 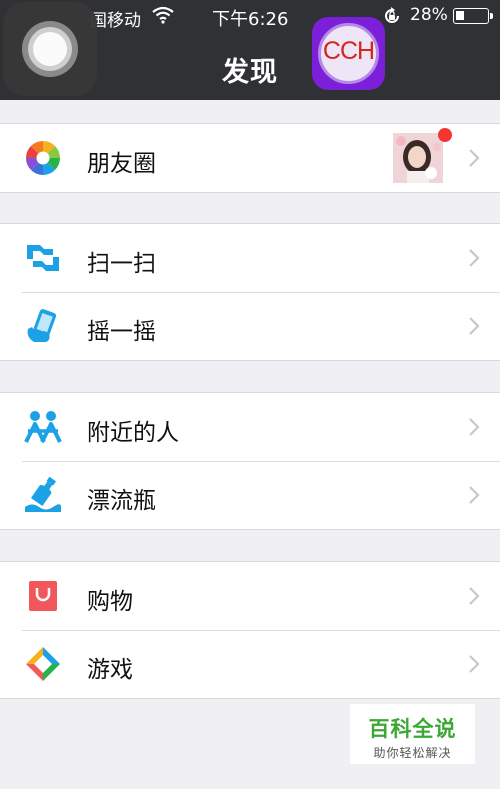 What do you see at coordinates (50, 49) in the screenshot?
I see `assistive-touch-icon` at bounding box center [50, 49].